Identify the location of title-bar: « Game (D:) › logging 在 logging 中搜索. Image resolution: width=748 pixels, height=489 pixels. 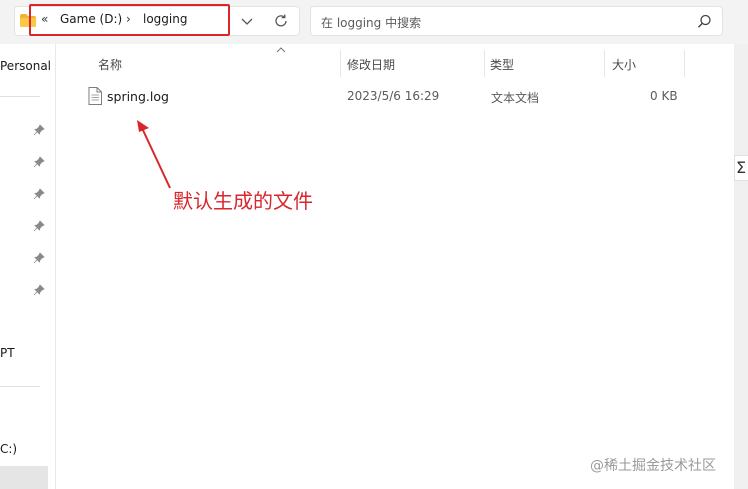
(374, 22).